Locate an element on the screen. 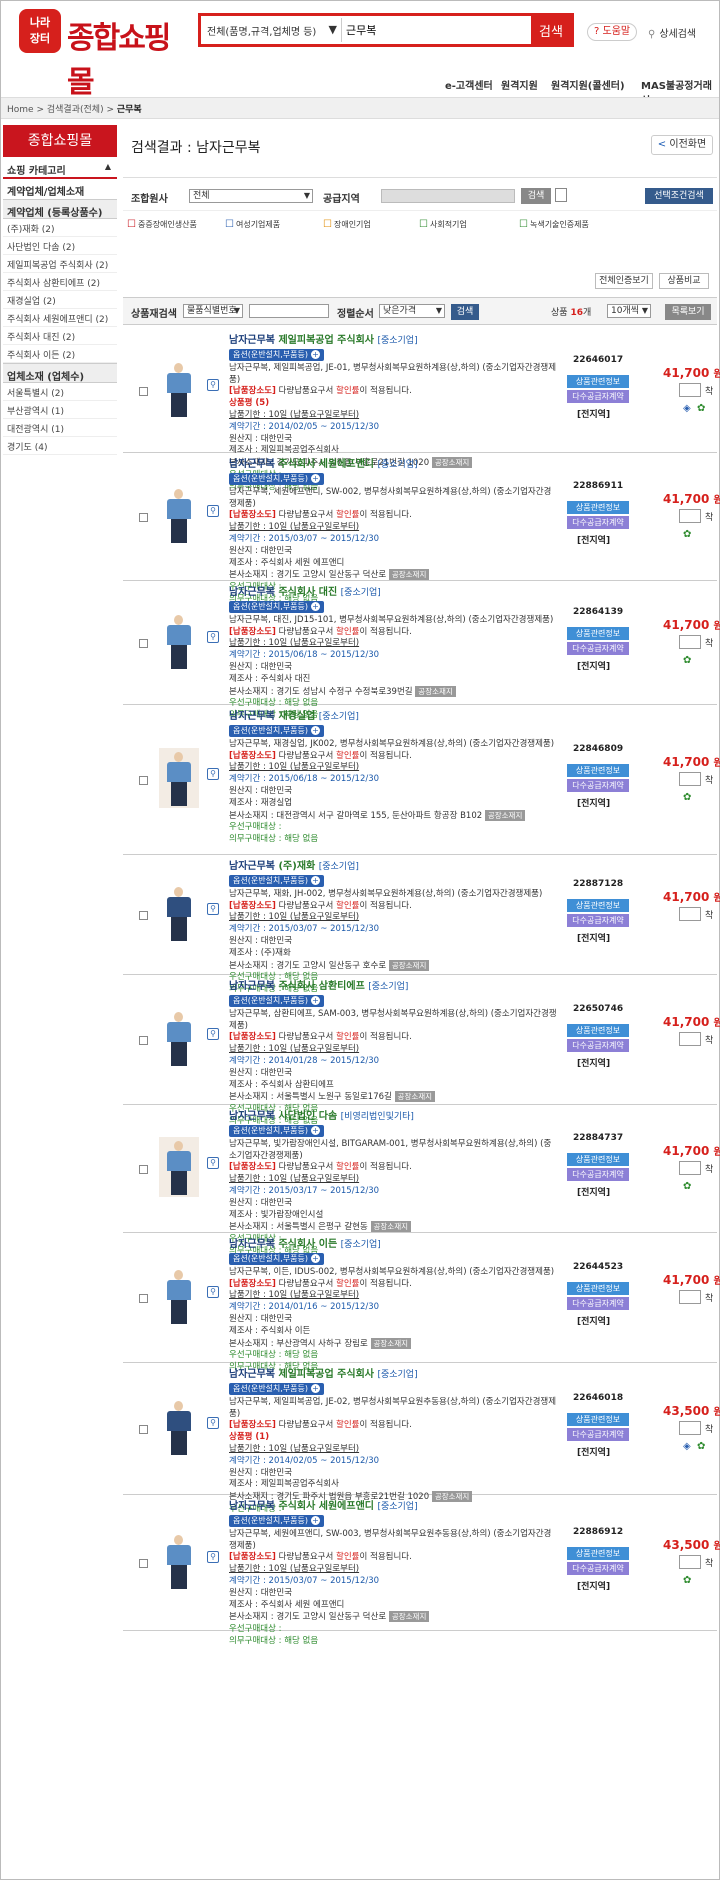  search-button: 검색 is located at coordinates (551, 30).